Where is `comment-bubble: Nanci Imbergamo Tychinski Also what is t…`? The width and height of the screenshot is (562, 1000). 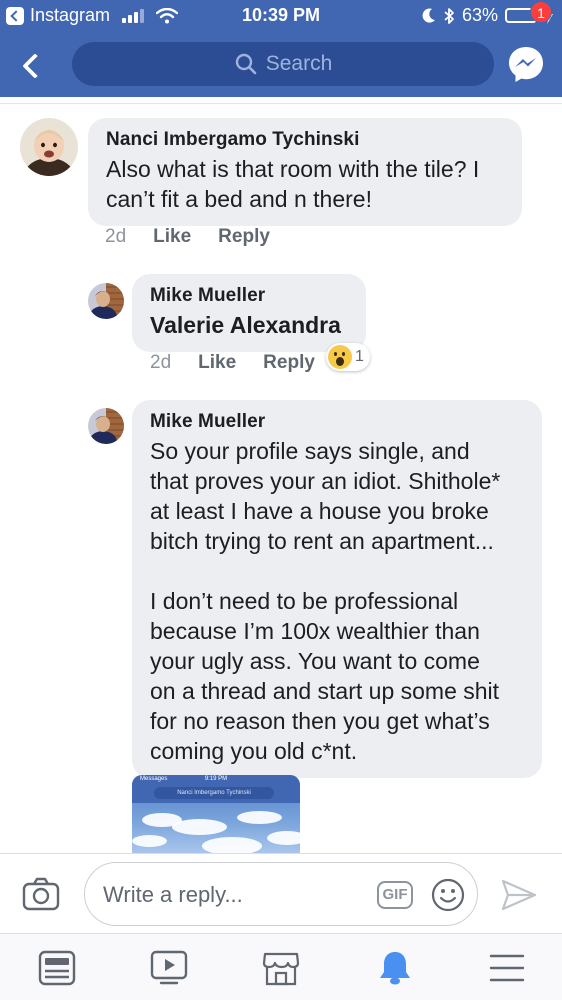
comment-bubble: Nanci Imbergamo Tychinski Also what is t… is located at coordinates (305, 172).